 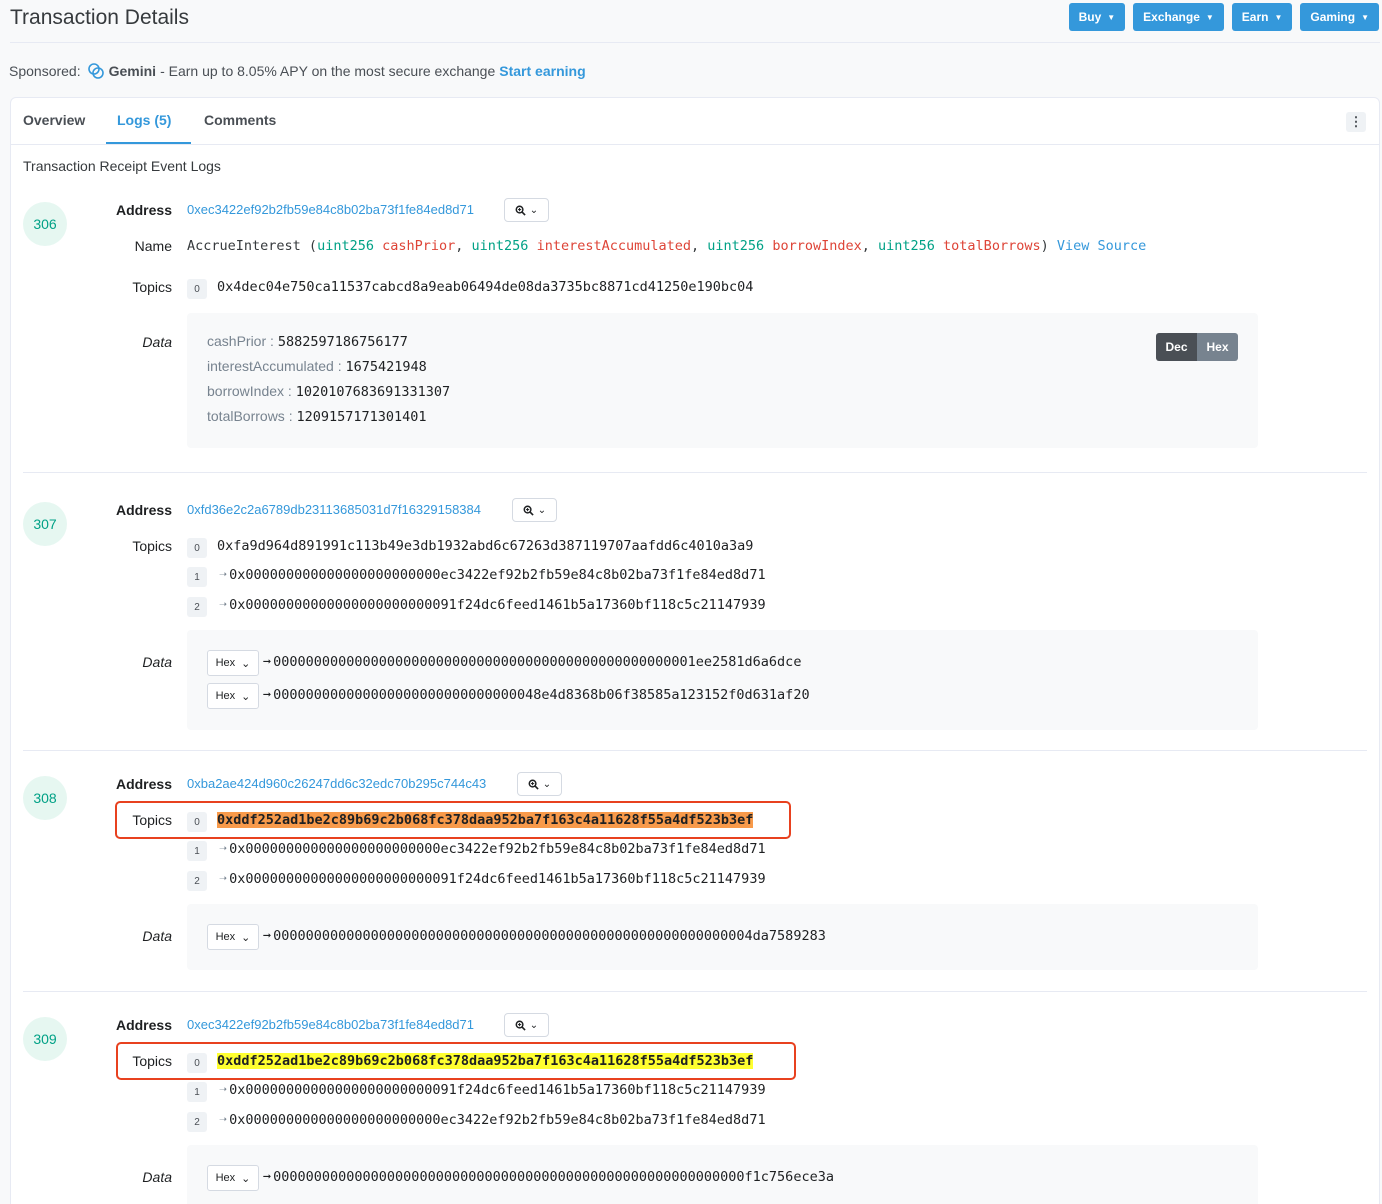 What do you see at coordinates (45, 1039) in the screenshot?
I see `log-index-badge: 309` at bounding box center [45, 1039].